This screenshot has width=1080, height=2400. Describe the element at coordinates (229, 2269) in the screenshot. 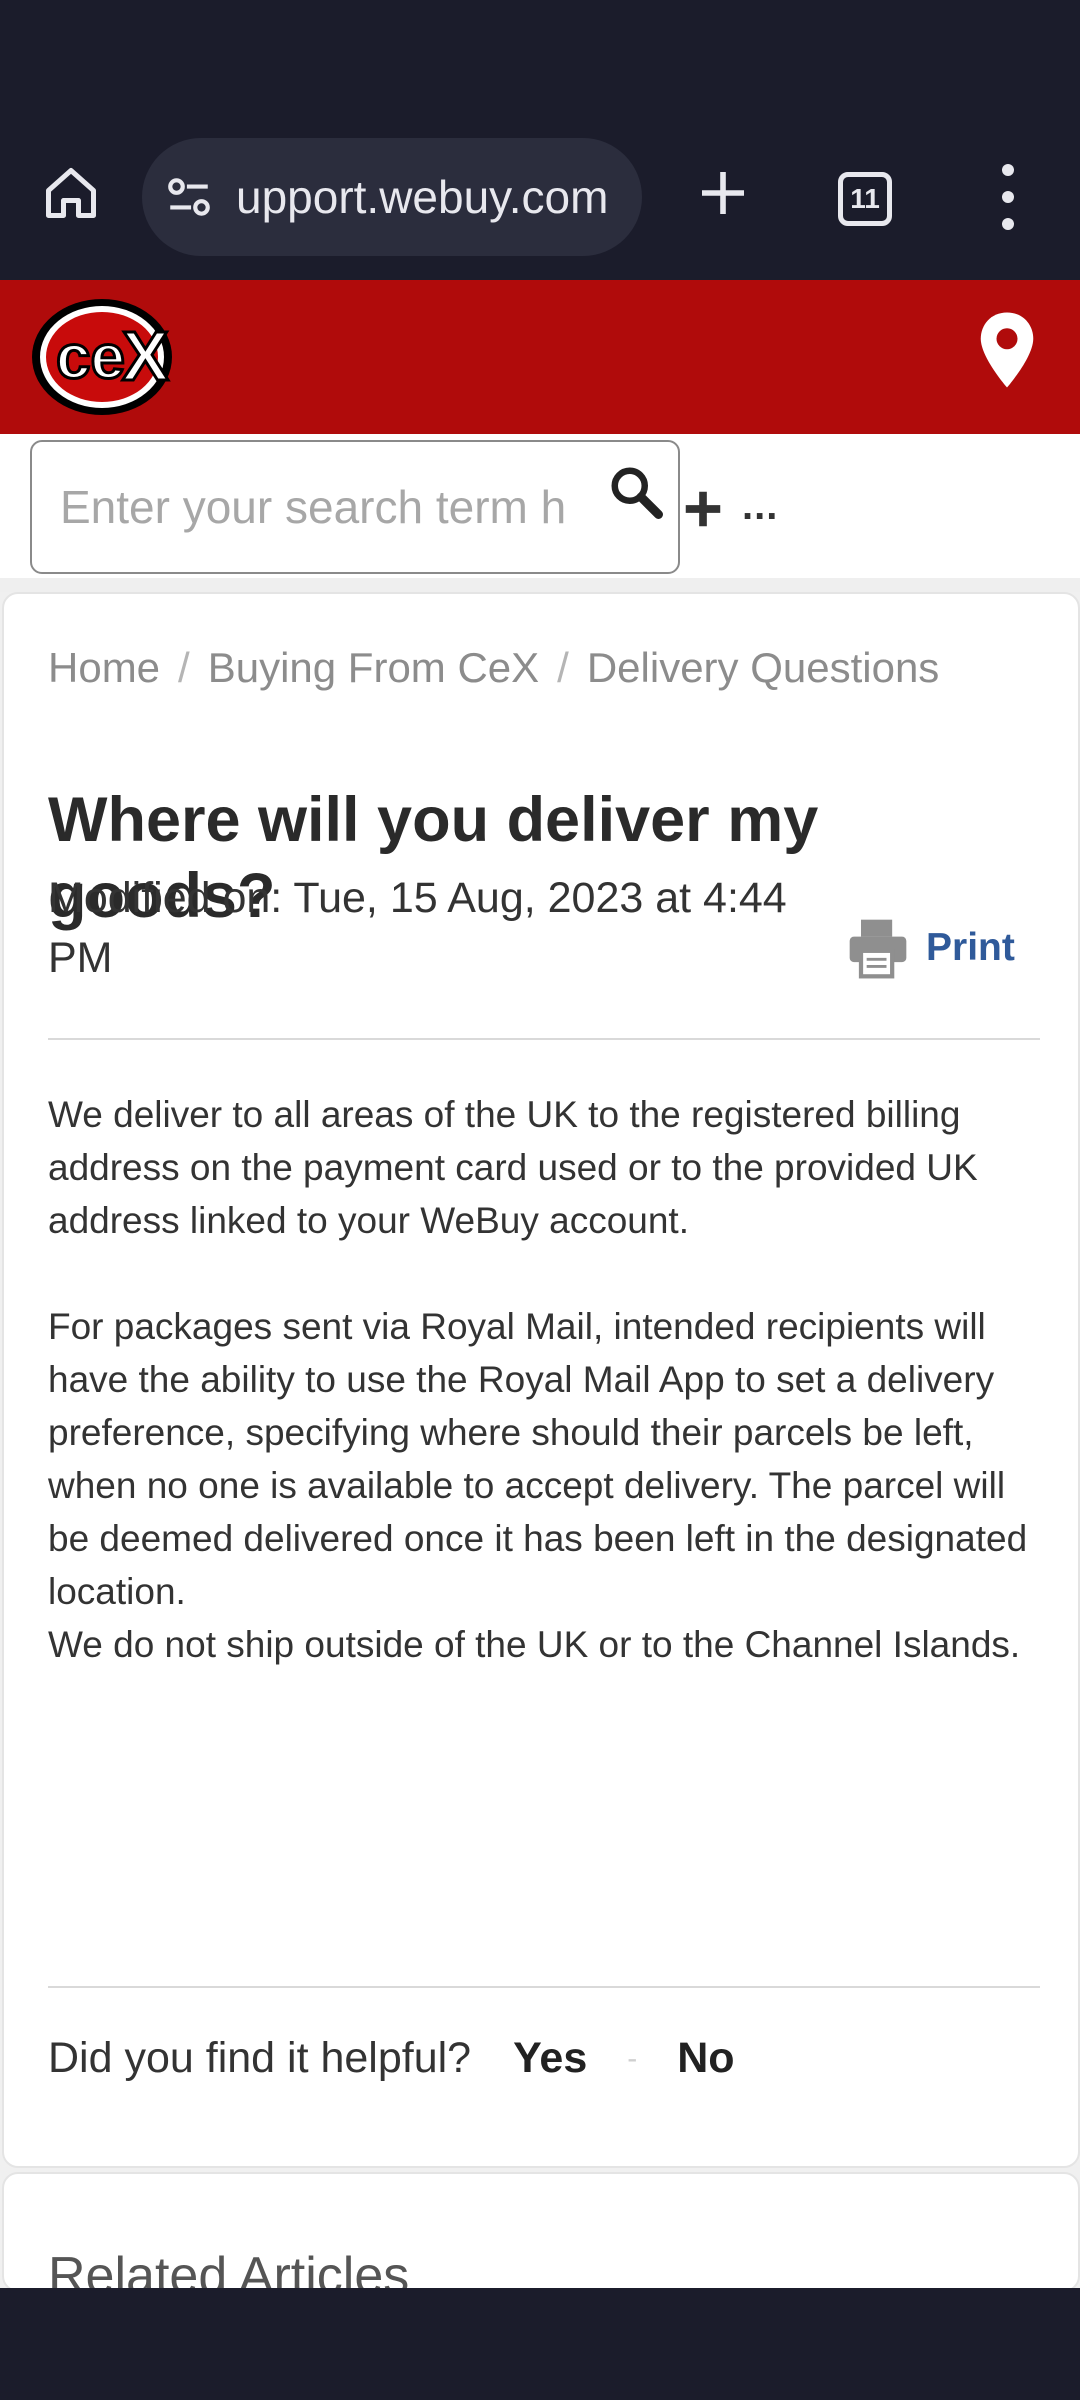

I see `related-articles-title: Related Articles` at that location.